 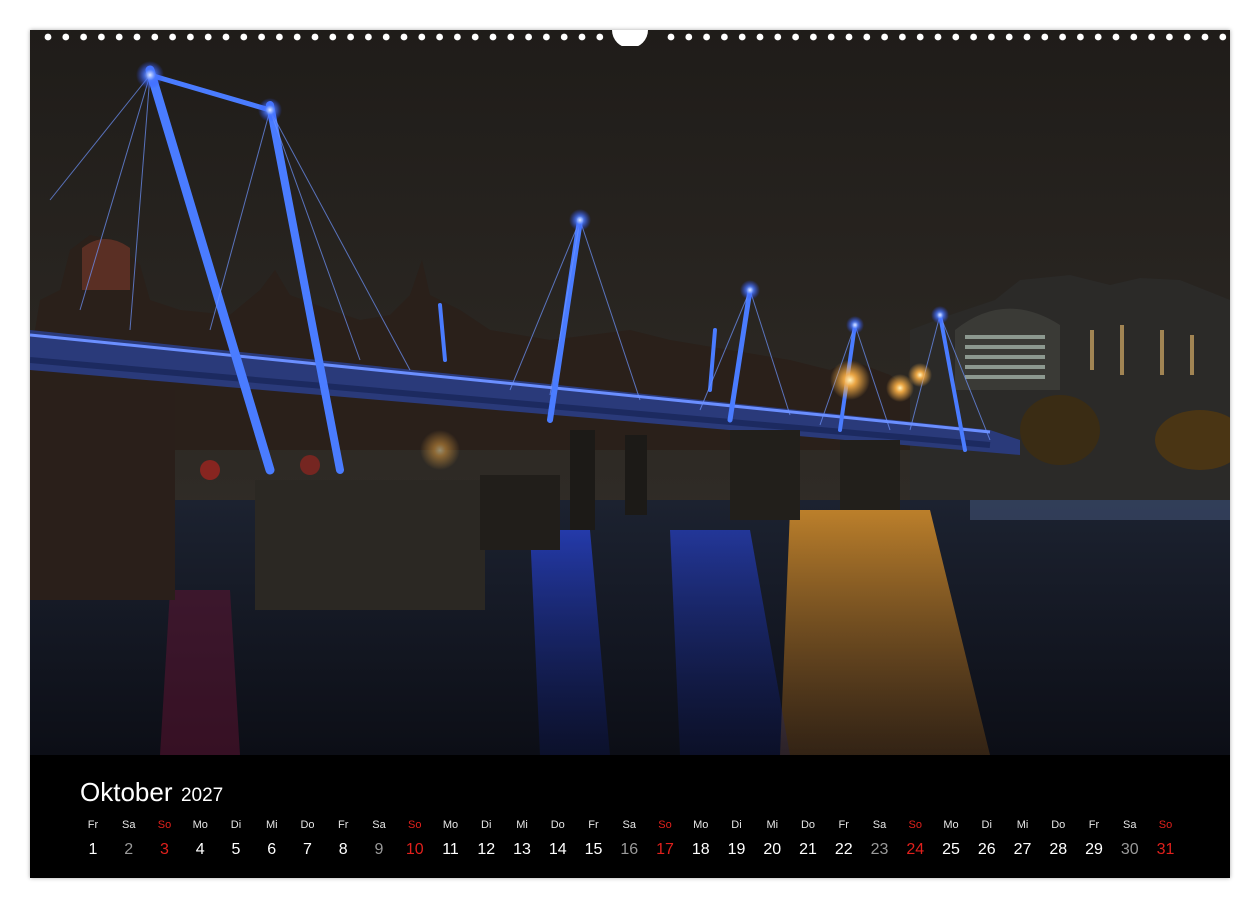 What do you see at coordinates (665, 849) in the screenshot?
I see `day-number: 17` at bounding box center [665, 849].